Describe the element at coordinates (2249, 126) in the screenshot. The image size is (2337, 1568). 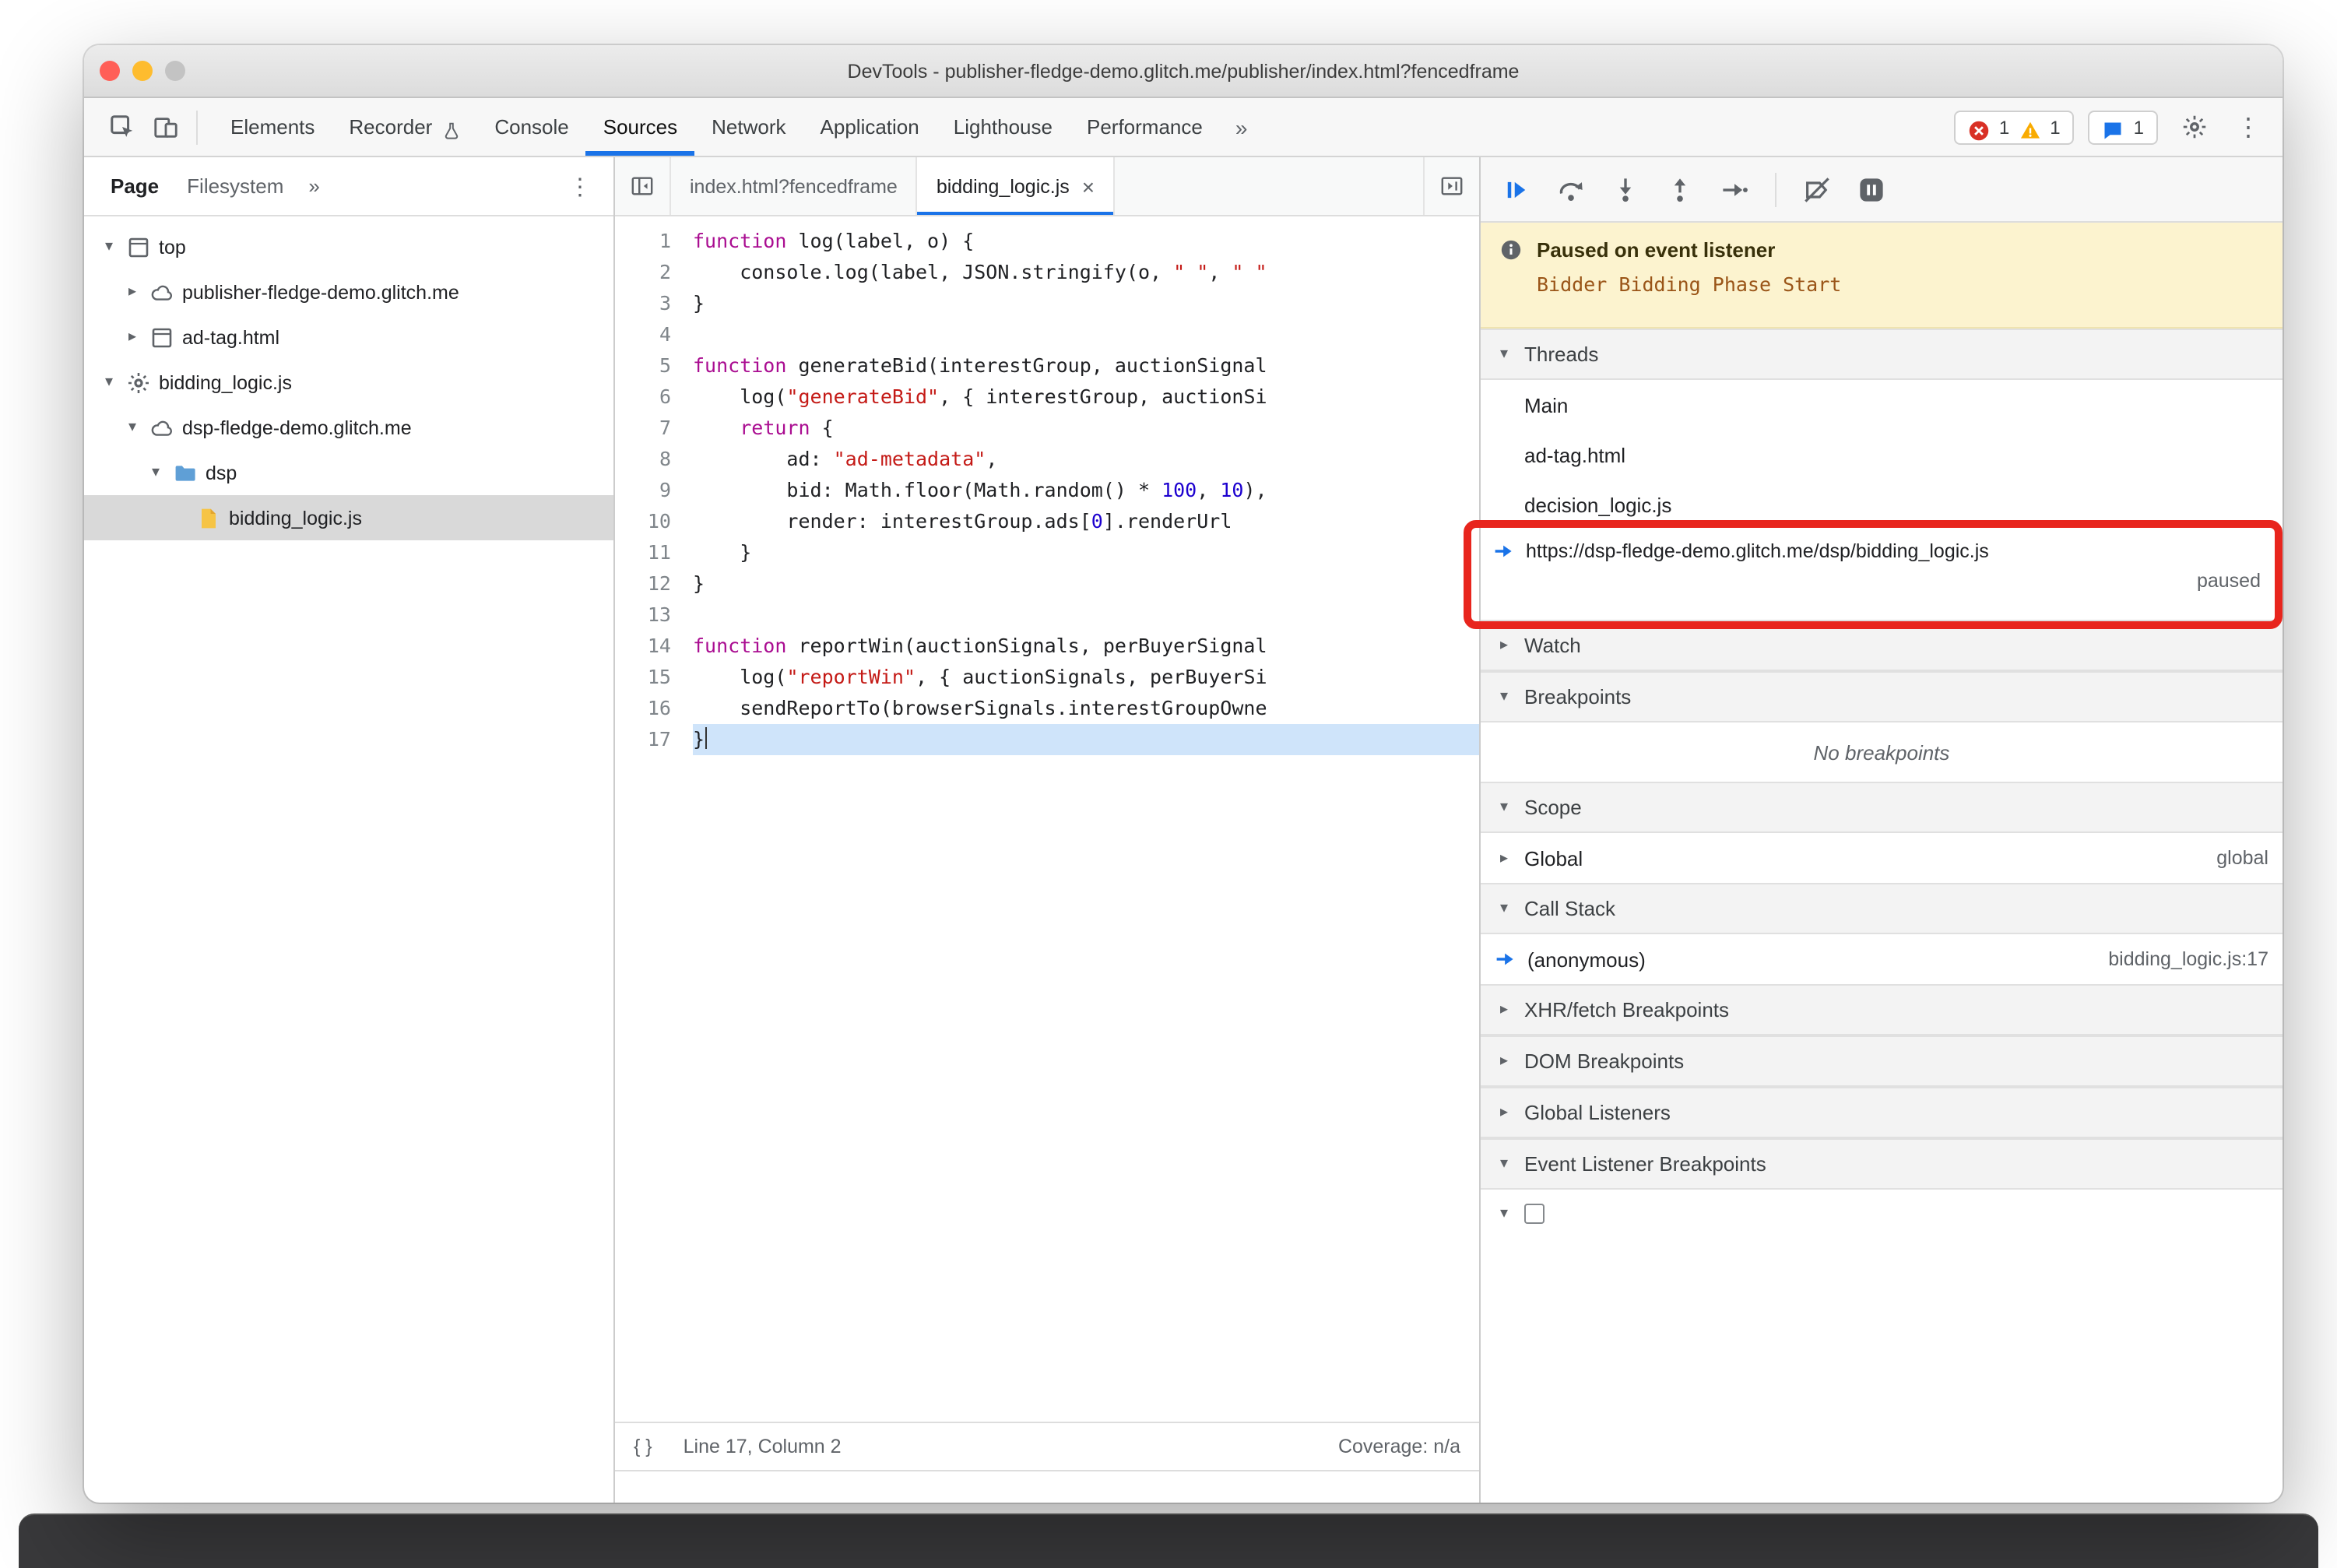
I see `devtools-menu-icon: ⋮` at that location.